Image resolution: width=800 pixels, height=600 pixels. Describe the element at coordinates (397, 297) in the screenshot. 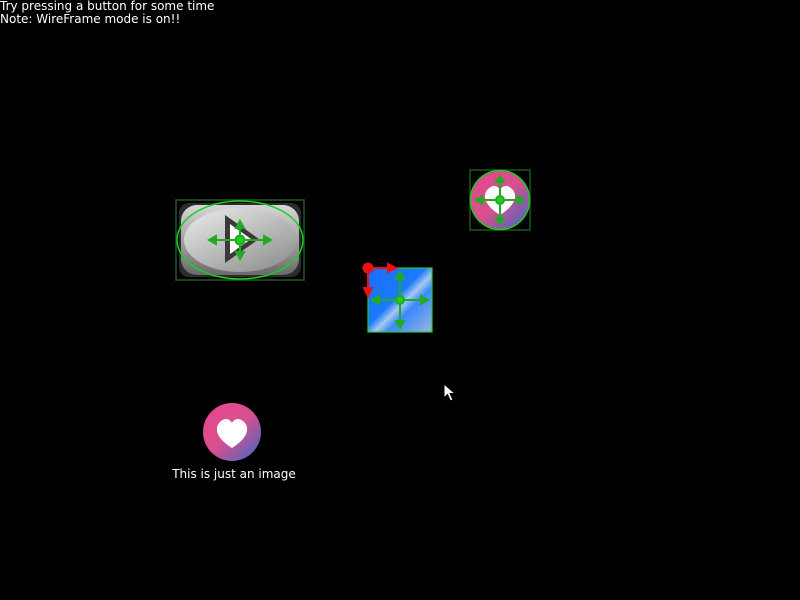

I see `blue-square-button` at that location.